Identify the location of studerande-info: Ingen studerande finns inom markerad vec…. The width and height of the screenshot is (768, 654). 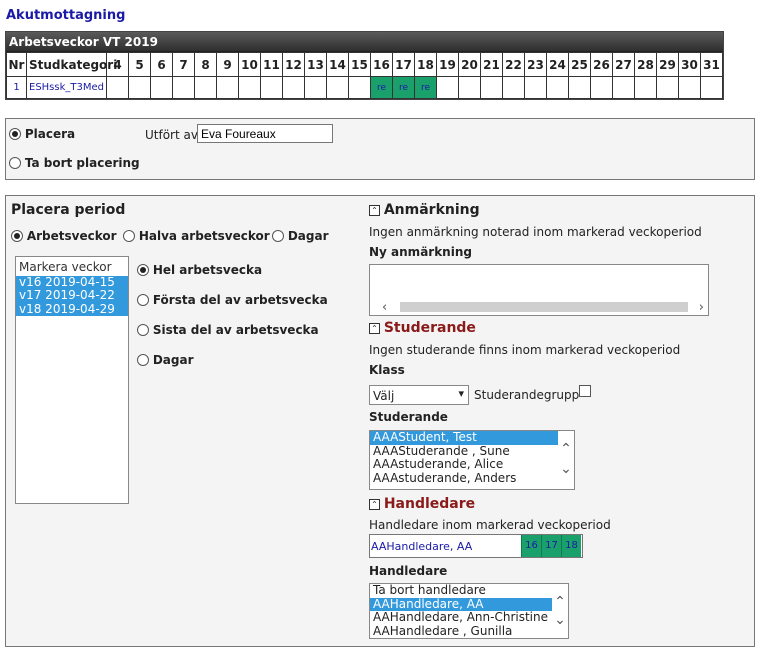
(525, 350).